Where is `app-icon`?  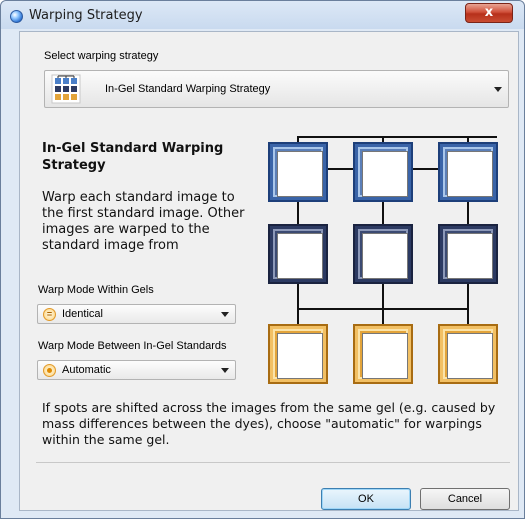
app-icon is located at coordinates (16, 16).